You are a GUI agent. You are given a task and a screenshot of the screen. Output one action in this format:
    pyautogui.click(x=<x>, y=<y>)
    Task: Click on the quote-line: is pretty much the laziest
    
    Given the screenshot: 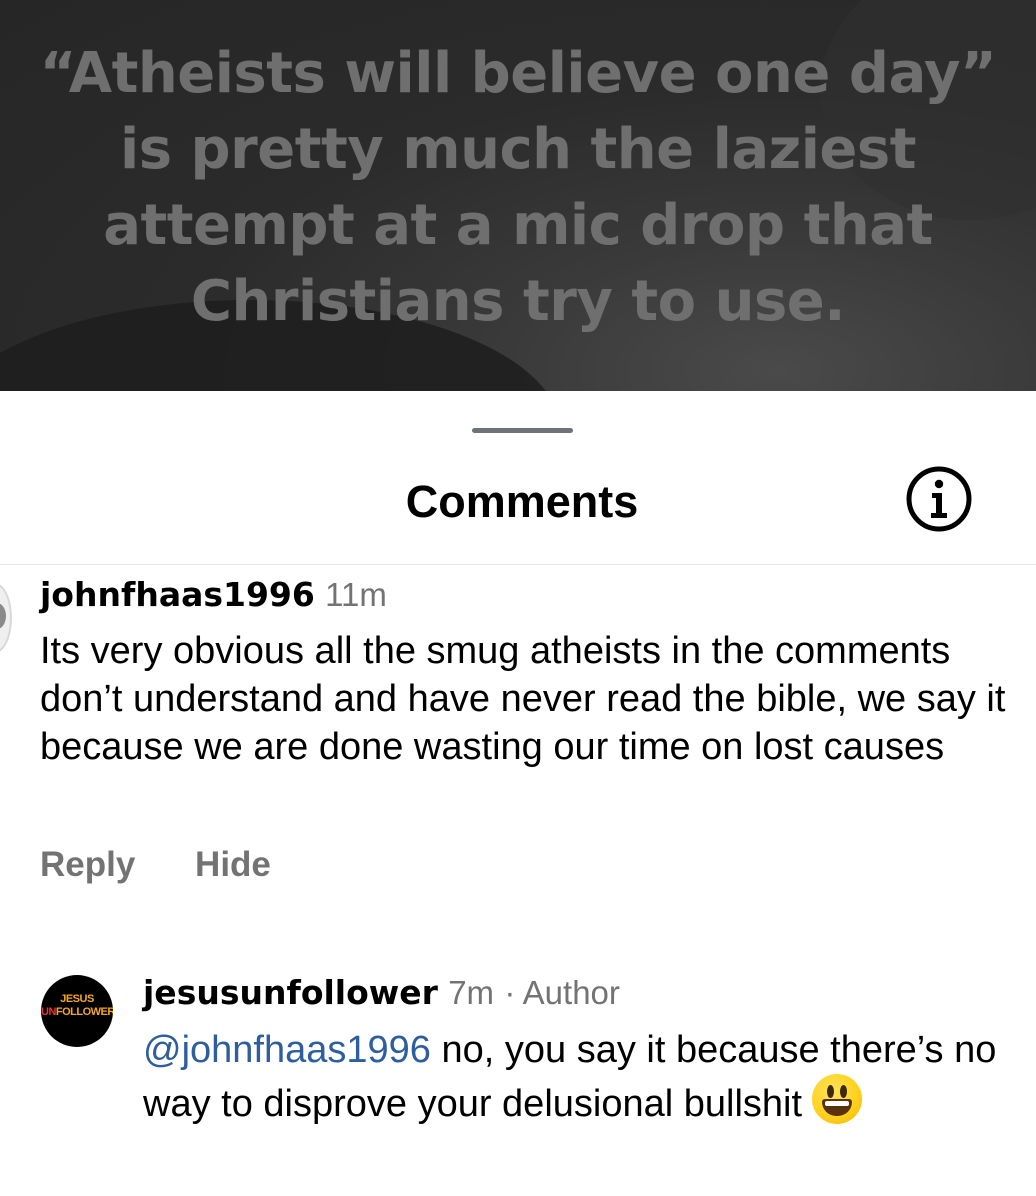 What is the action you would take?
    pyautogui.click(x=518, y=149)
    